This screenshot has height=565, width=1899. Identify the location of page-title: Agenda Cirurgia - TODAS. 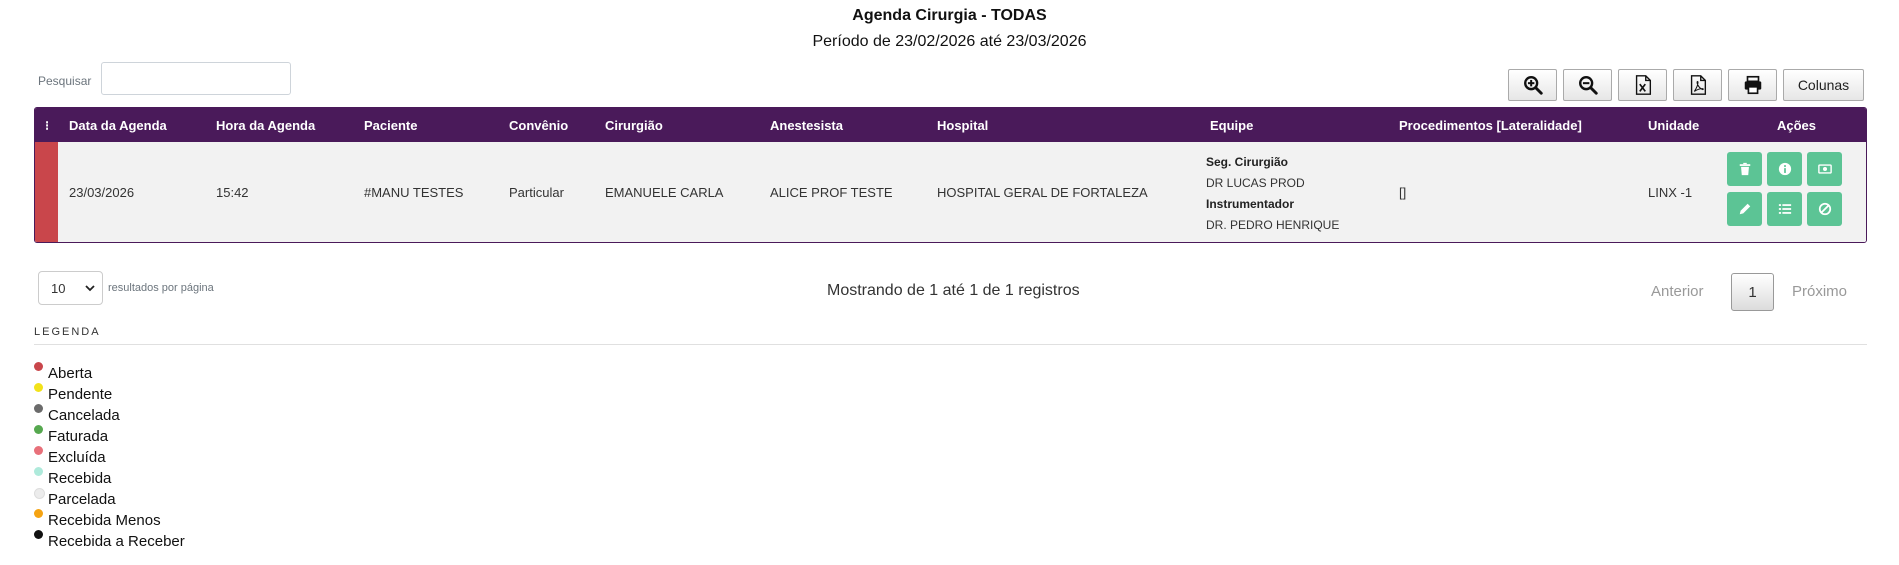
(949, 15).